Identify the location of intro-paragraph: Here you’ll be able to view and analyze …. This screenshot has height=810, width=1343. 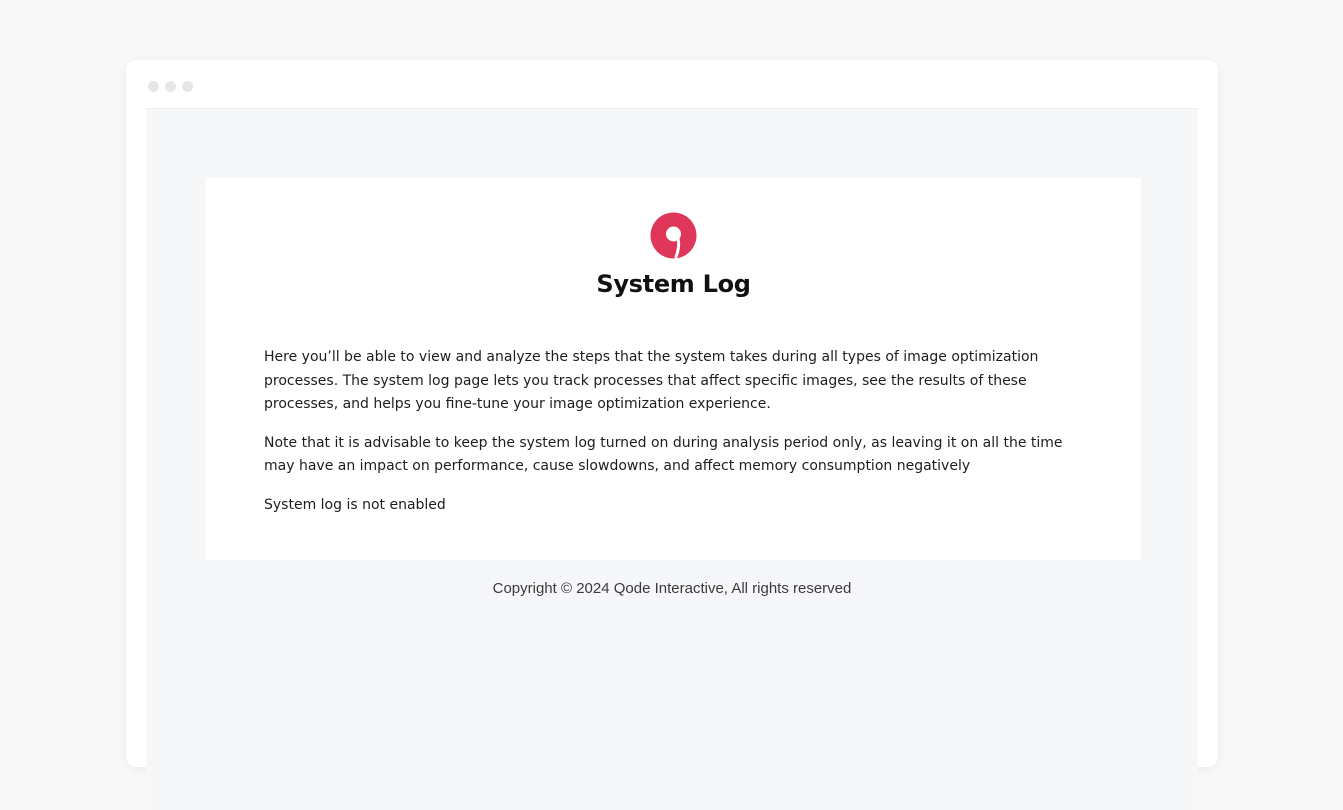
(651, 380).